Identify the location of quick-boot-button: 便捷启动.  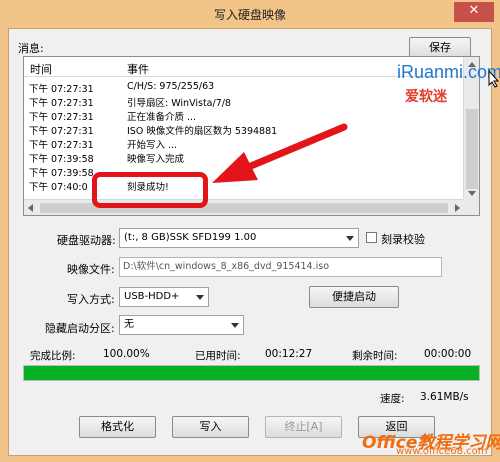
(354, 297).